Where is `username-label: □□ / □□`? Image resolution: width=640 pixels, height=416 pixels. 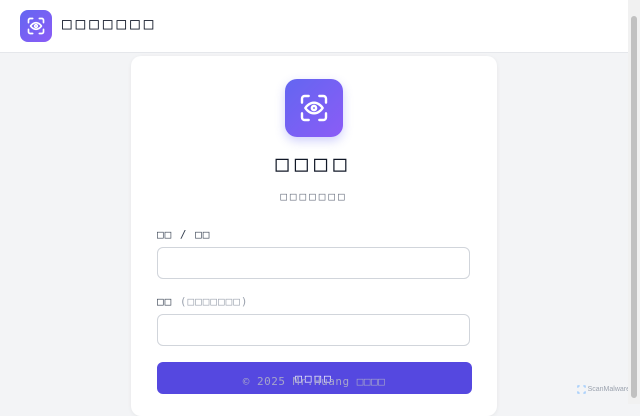
username-label: □□ / □□ is located at coordinates (183, 234).